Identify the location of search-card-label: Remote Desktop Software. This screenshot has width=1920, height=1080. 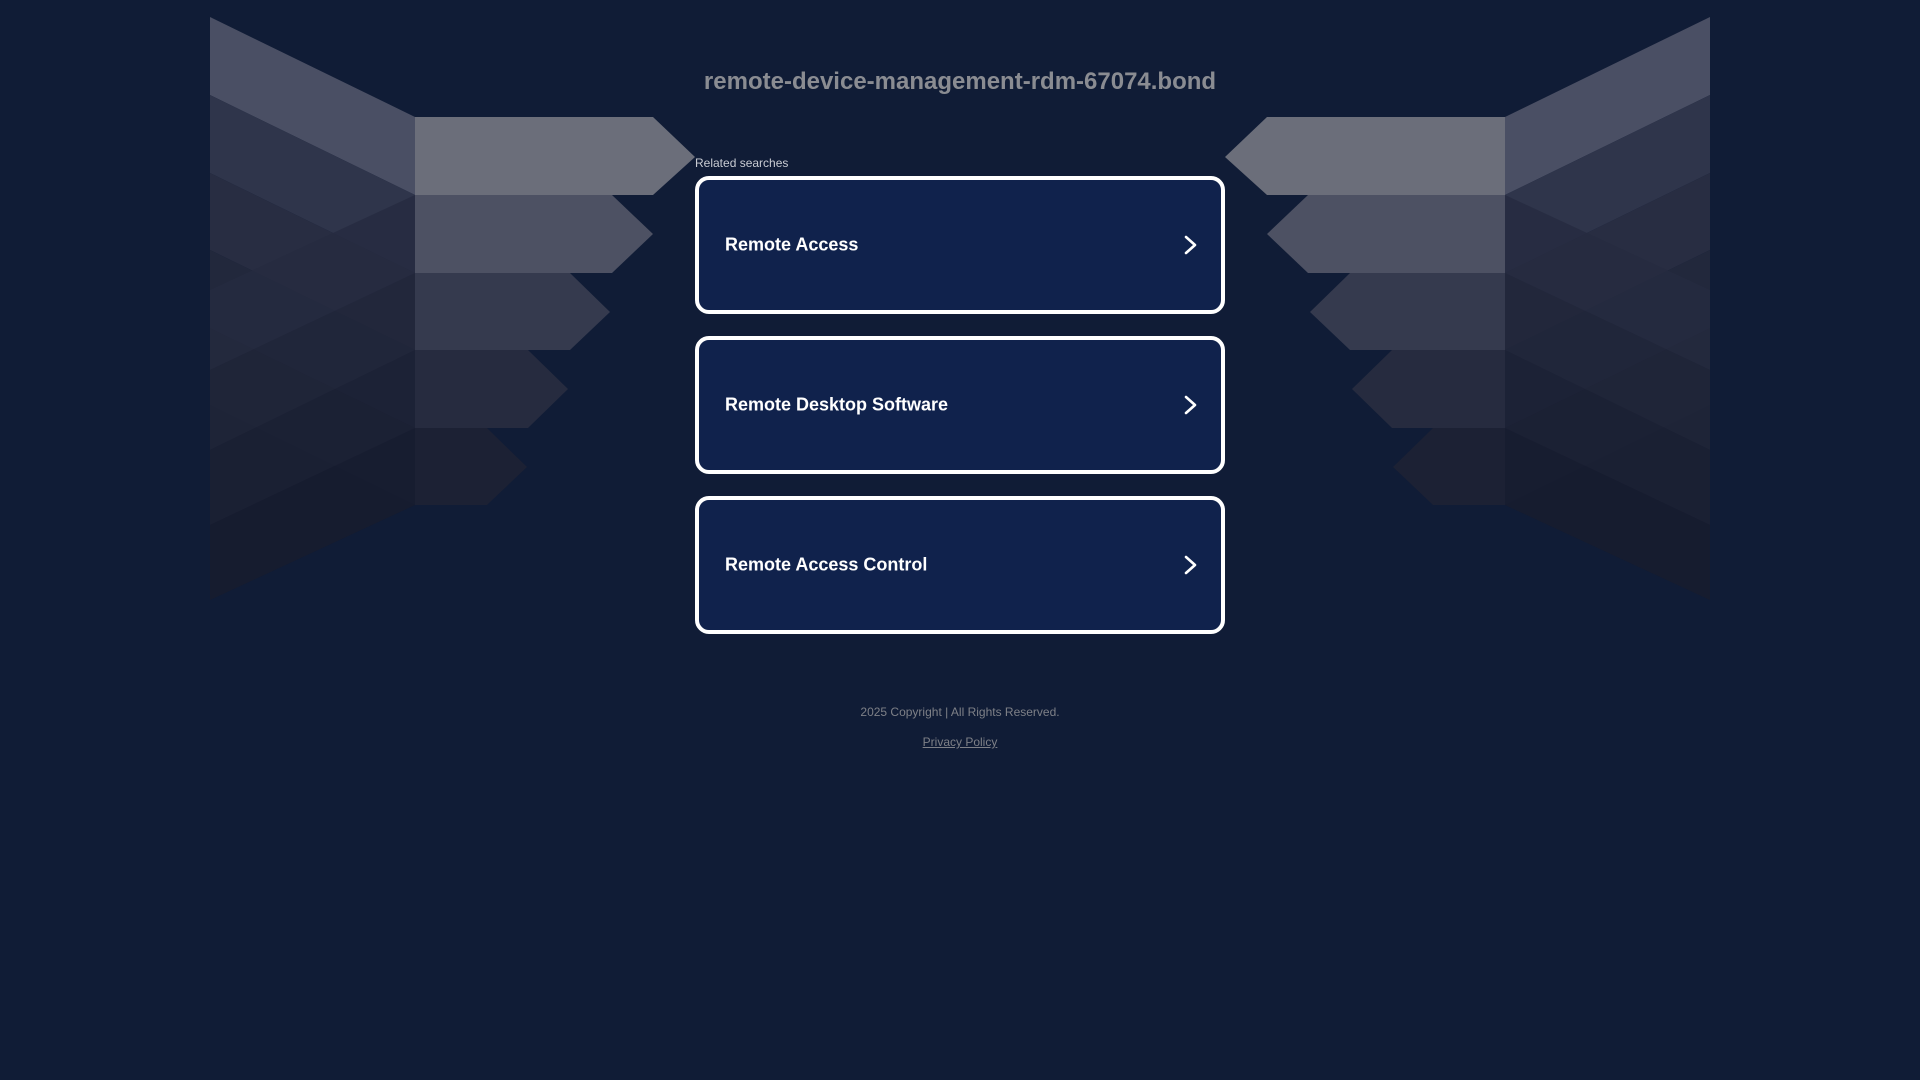
(837, 404).